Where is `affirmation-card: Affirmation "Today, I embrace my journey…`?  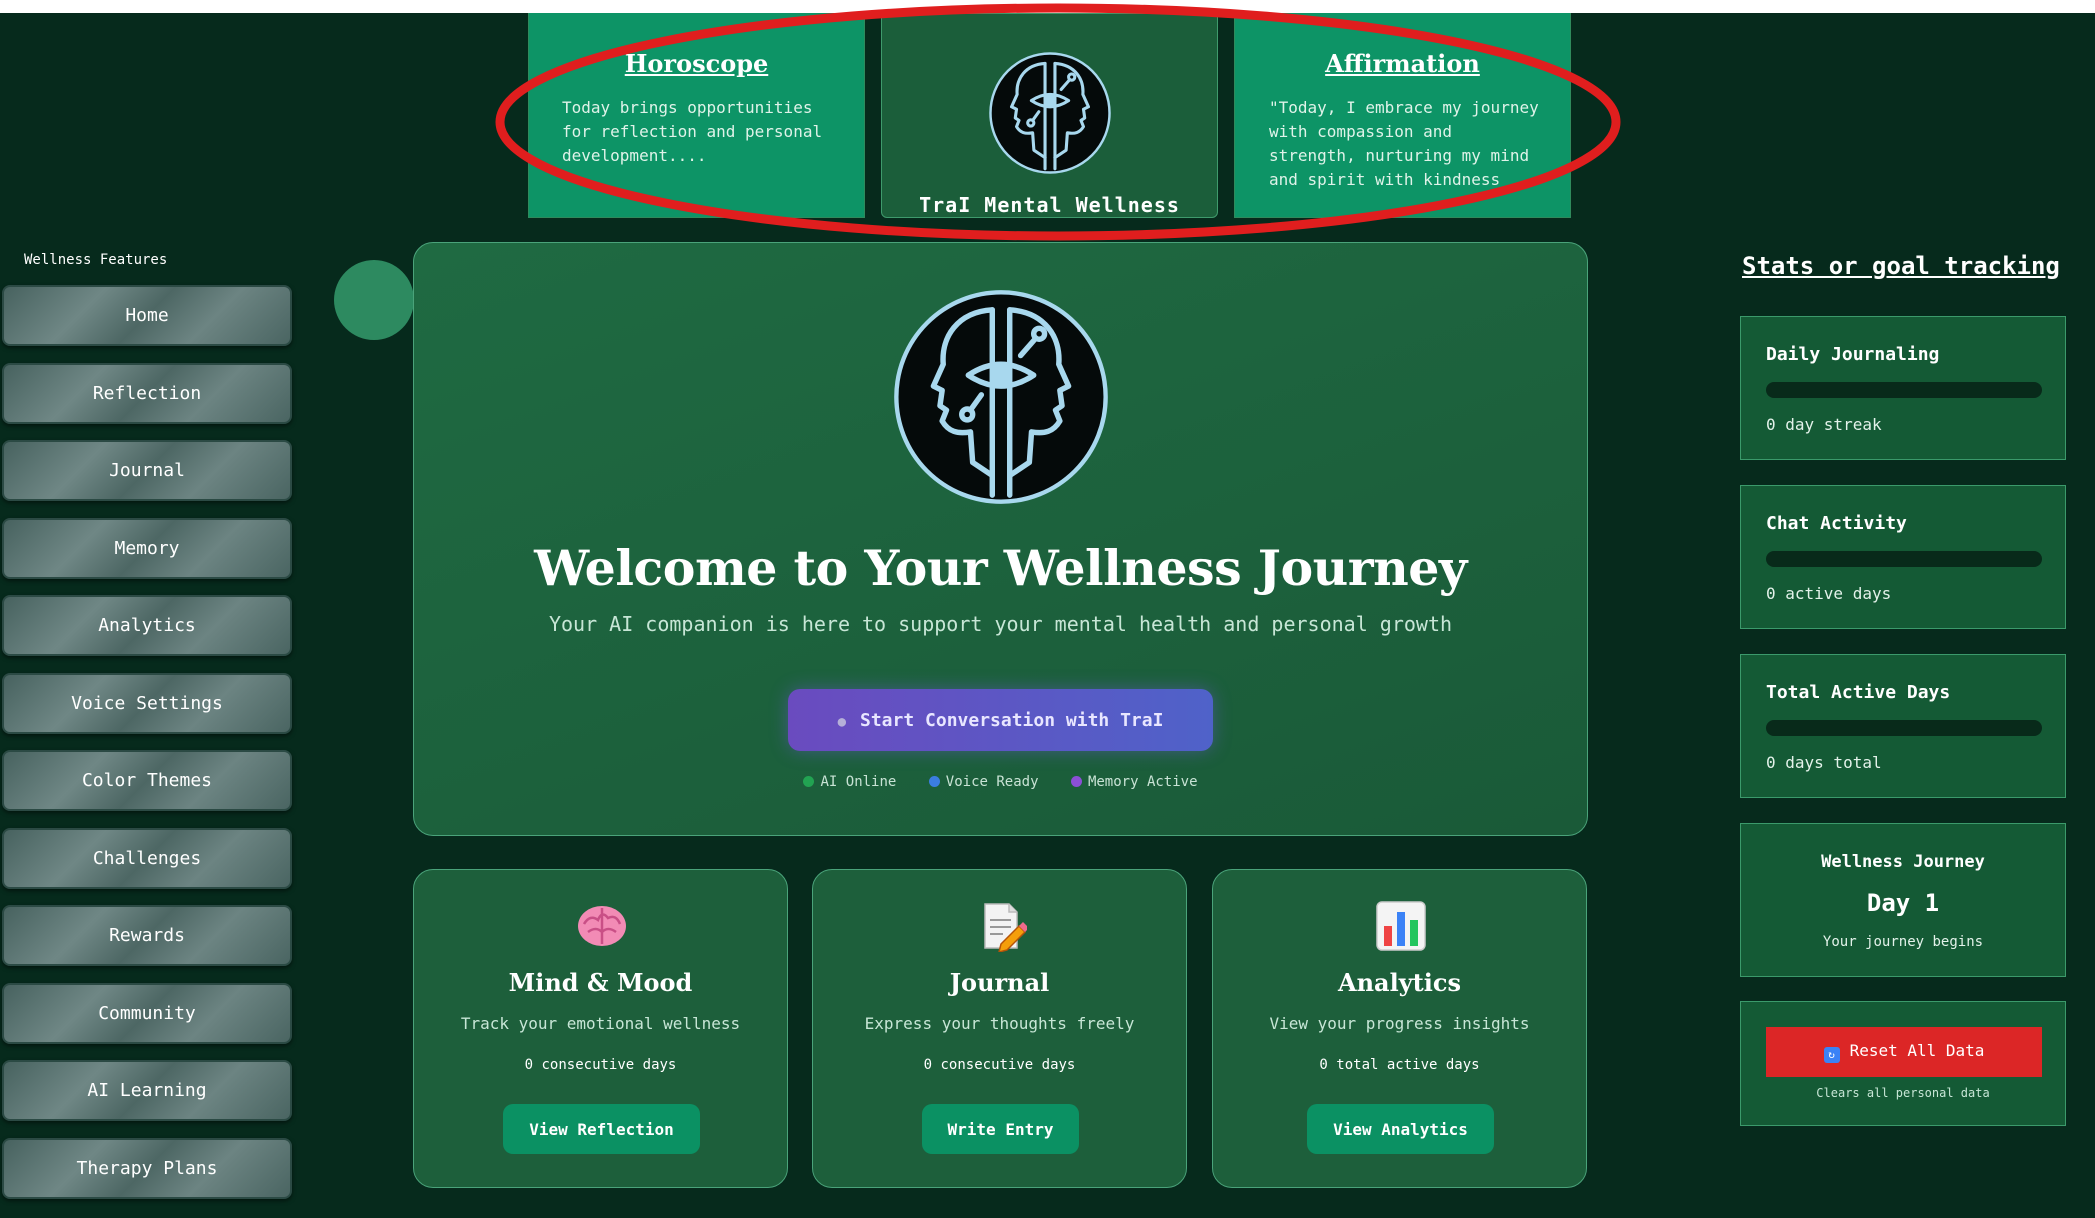
affirmation-card: Affirmation "Today, I embrace my journey… is located at coordinates (1402, 115).